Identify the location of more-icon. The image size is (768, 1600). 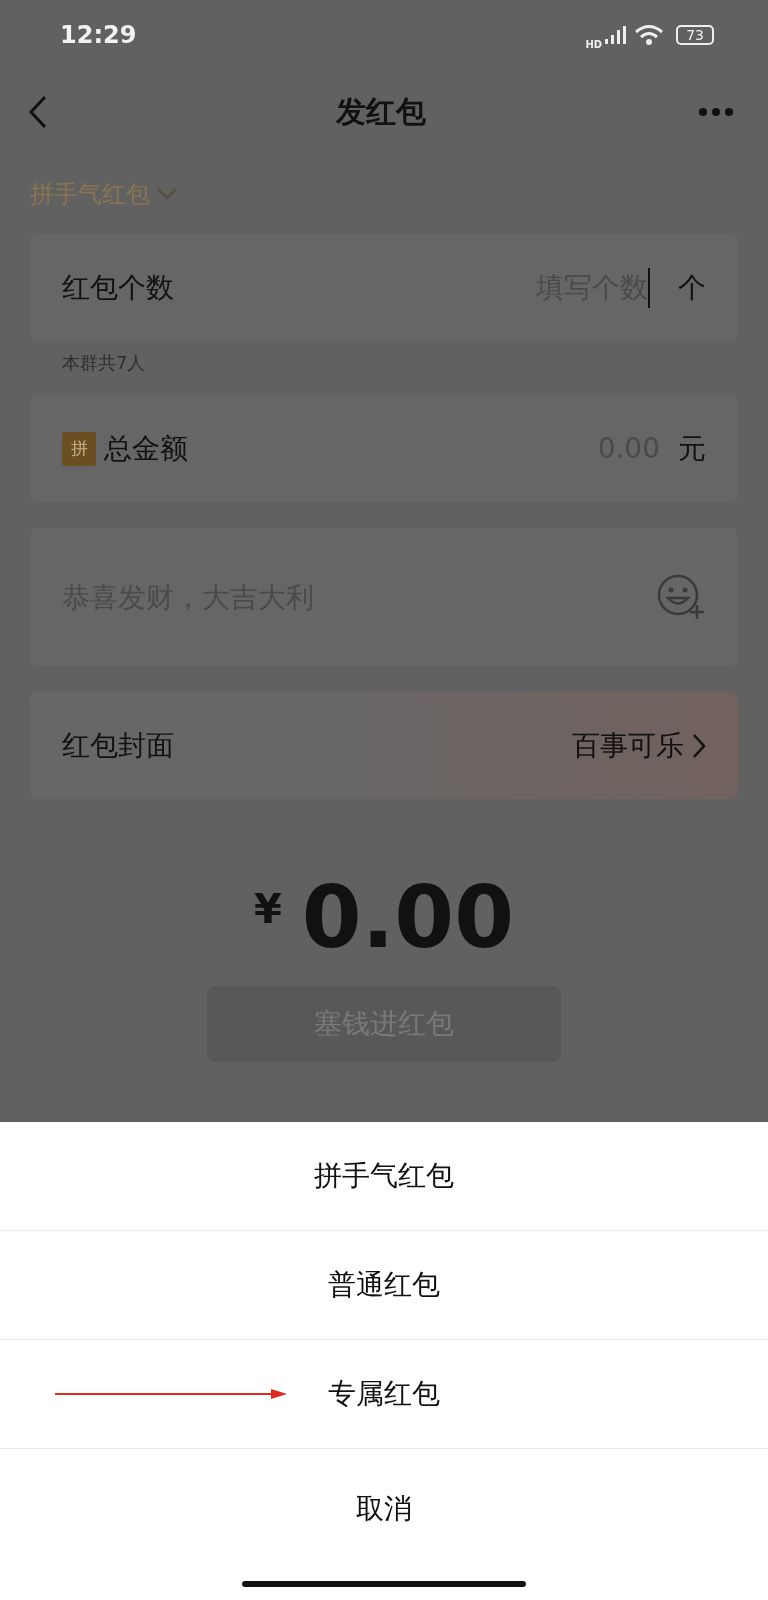
(716, 112).